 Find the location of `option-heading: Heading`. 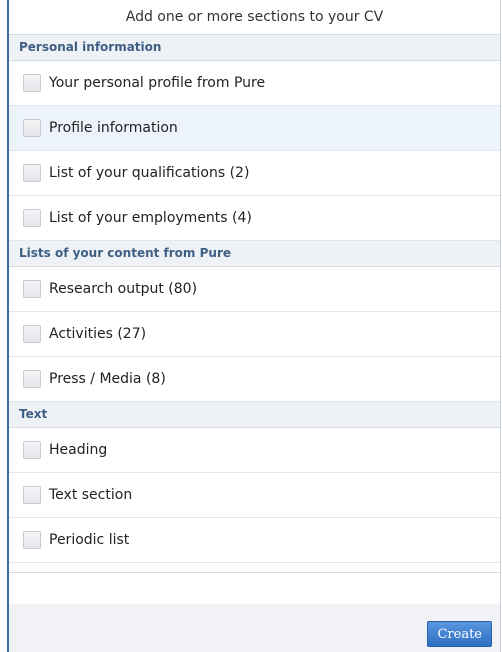

option-heading: Heading is located at coordinates (254, 450).